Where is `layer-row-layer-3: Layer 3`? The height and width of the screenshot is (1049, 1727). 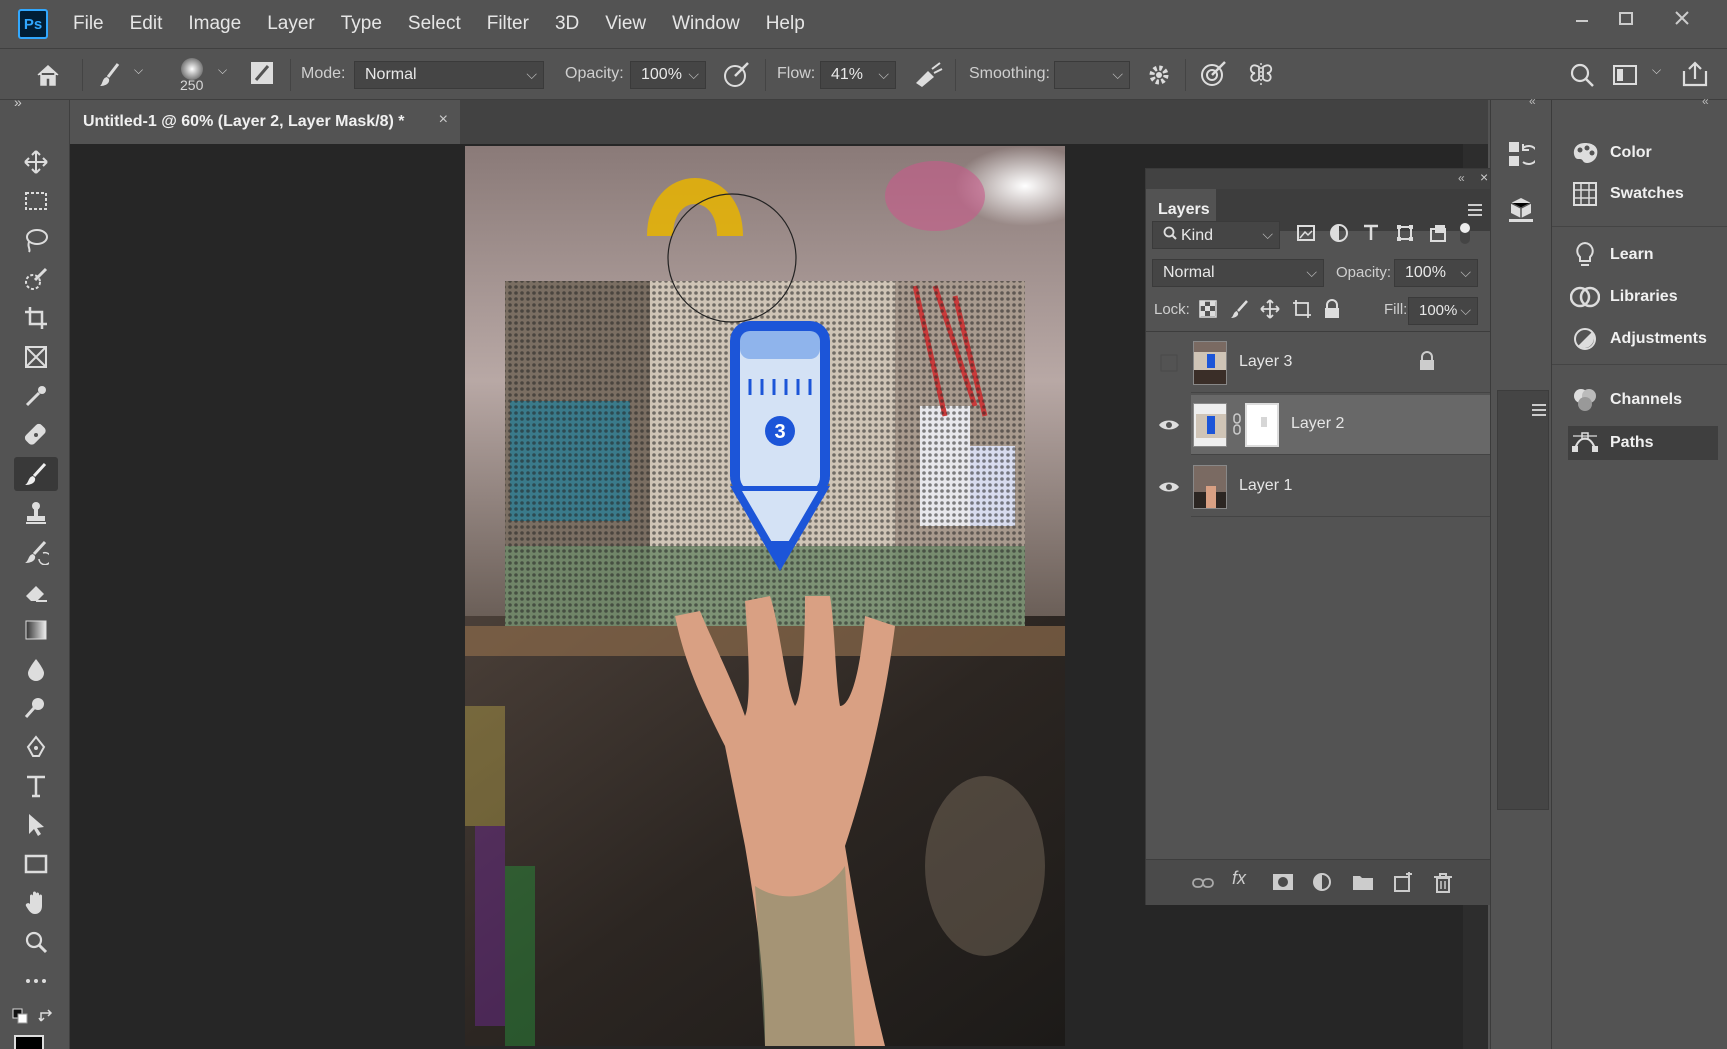
layer-row-layer-3: Layer 3 is located at coordinates (1327, 363).